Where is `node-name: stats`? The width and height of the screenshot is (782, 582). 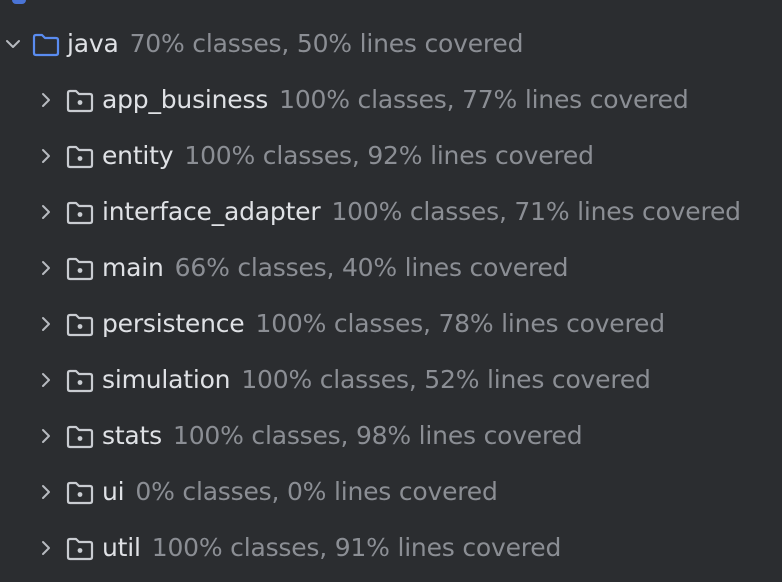 node-name: stats is located at coordinates (132, 435).